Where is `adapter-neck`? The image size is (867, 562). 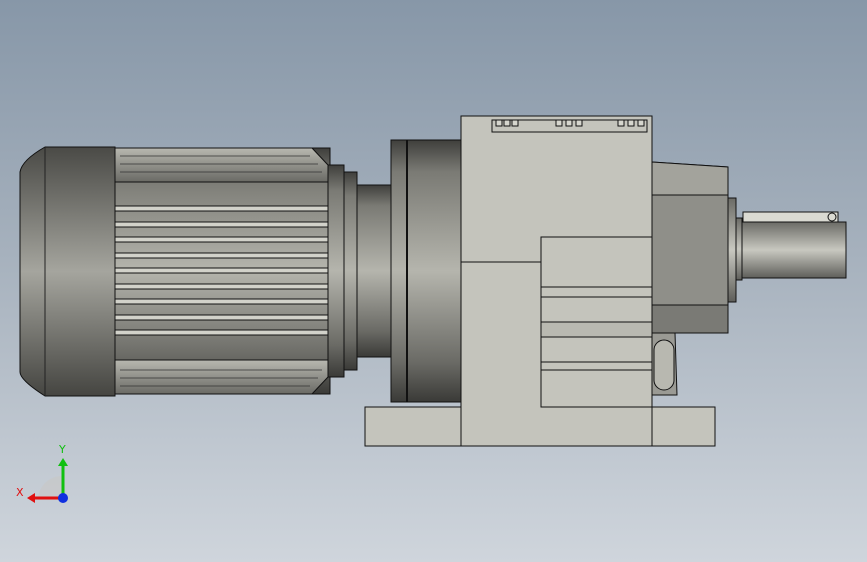
adapter-neck is located at coordinates (374, 271).